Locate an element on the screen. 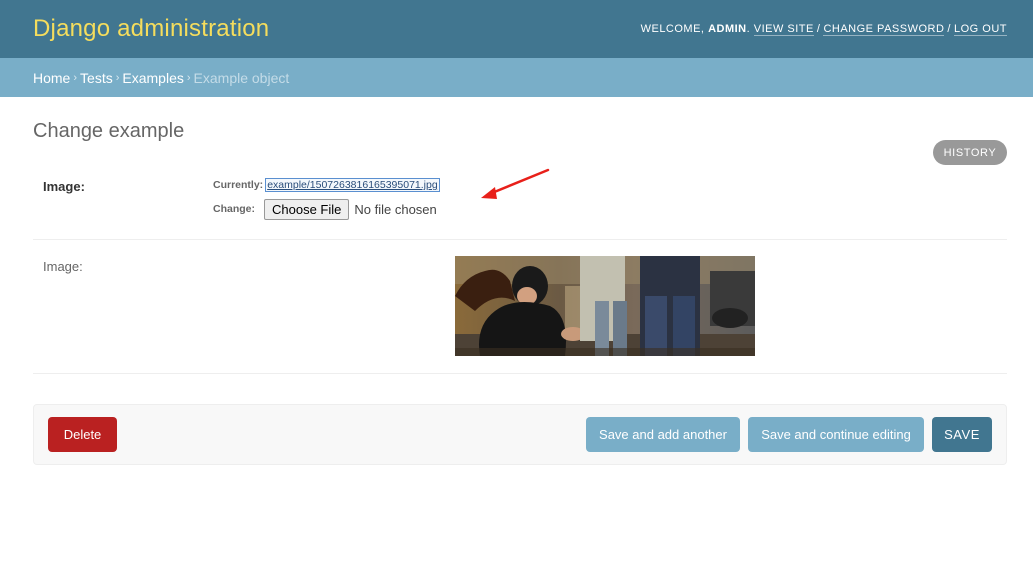  choose-file-button: Choose File is located at coordinates (307, 209).